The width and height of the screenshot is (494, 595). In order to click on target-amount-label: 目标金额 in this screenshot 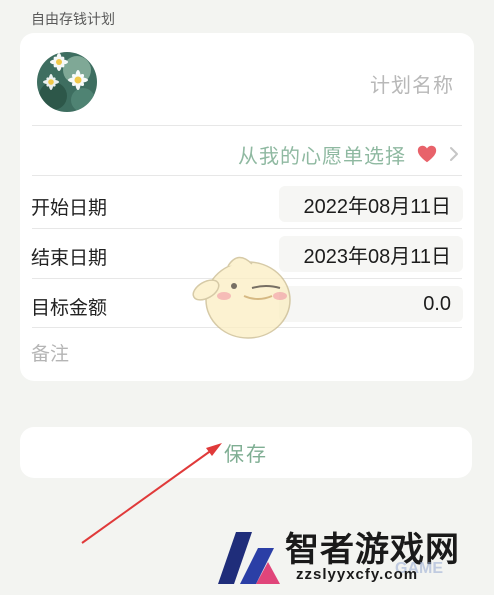, I will do `click(69, 308)`.